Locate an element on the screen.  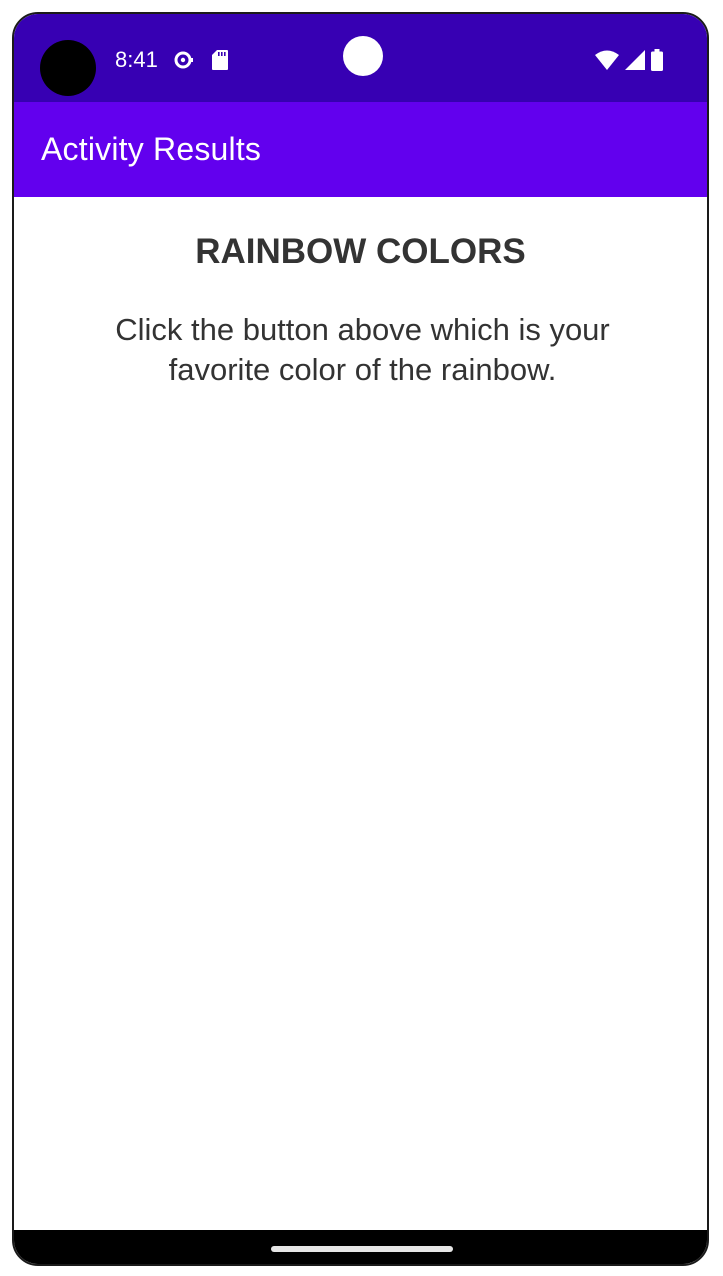
app-title: Activity Results is located at coordinates (151, 149).